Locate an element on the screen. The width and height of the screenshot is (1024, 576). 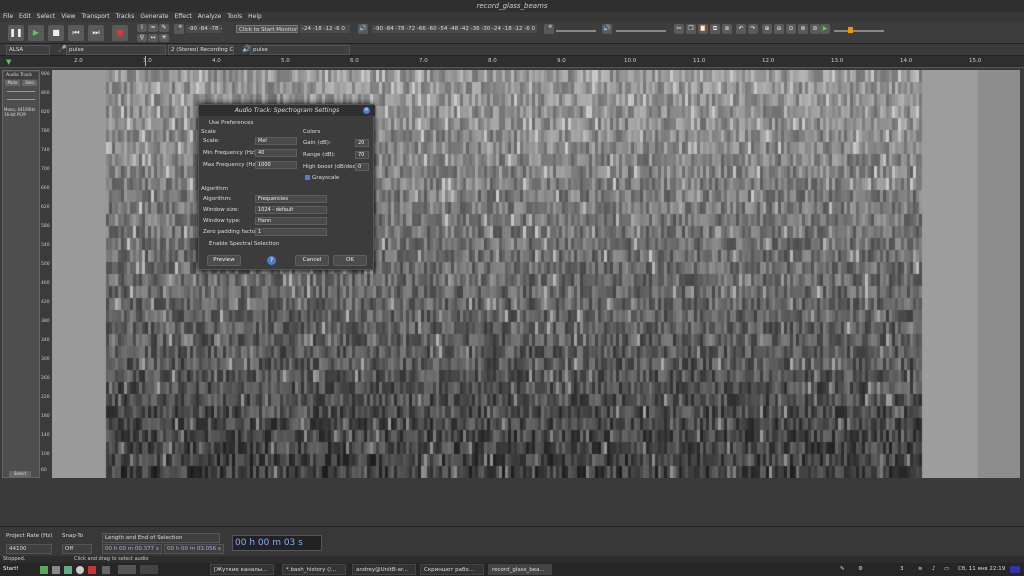
draw-tool-icon: ✎ is located at coordinates (164, 28).